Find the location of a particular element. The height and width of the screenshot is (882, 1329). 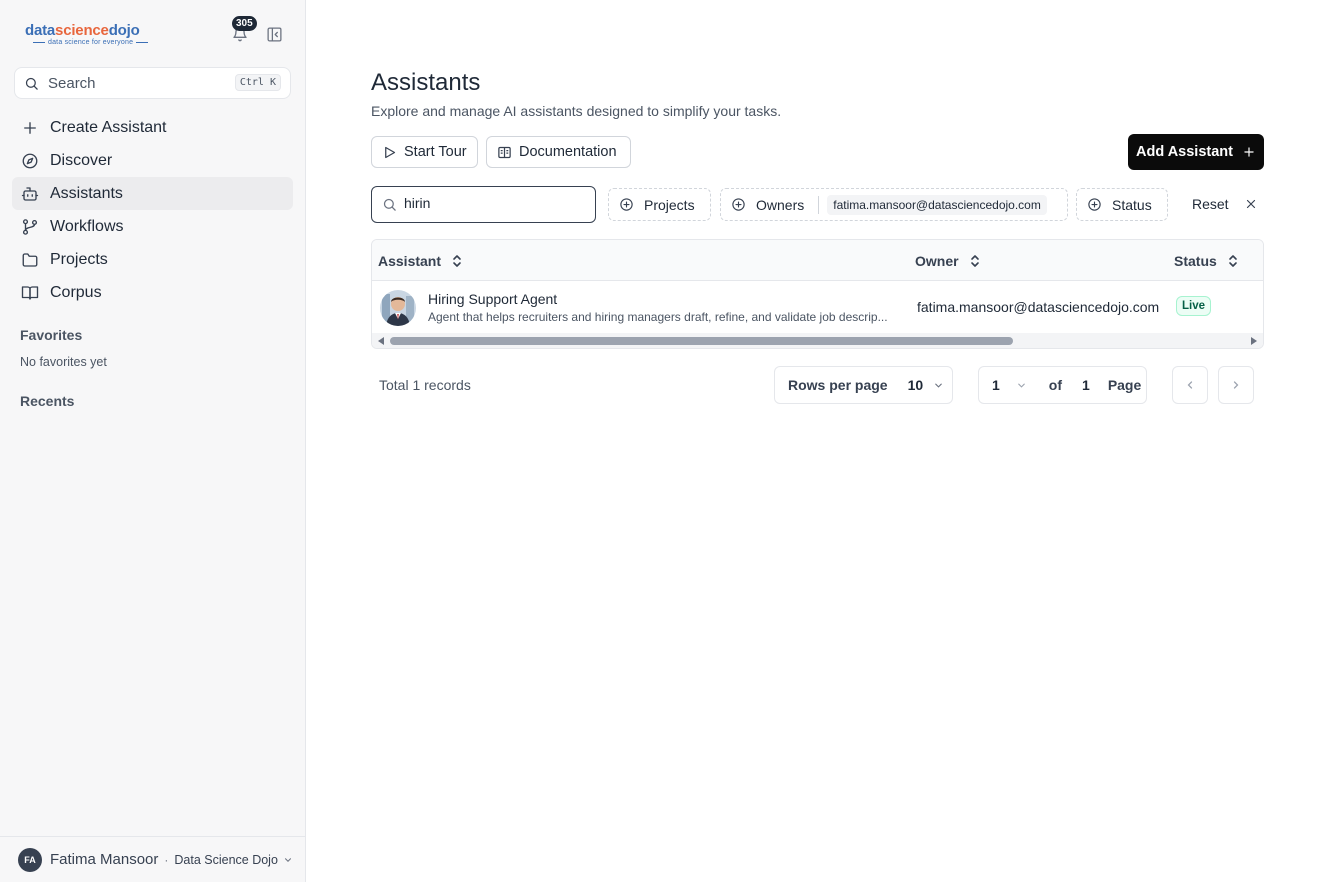

nav-projects: Projects is located at coordinates (152, 259).